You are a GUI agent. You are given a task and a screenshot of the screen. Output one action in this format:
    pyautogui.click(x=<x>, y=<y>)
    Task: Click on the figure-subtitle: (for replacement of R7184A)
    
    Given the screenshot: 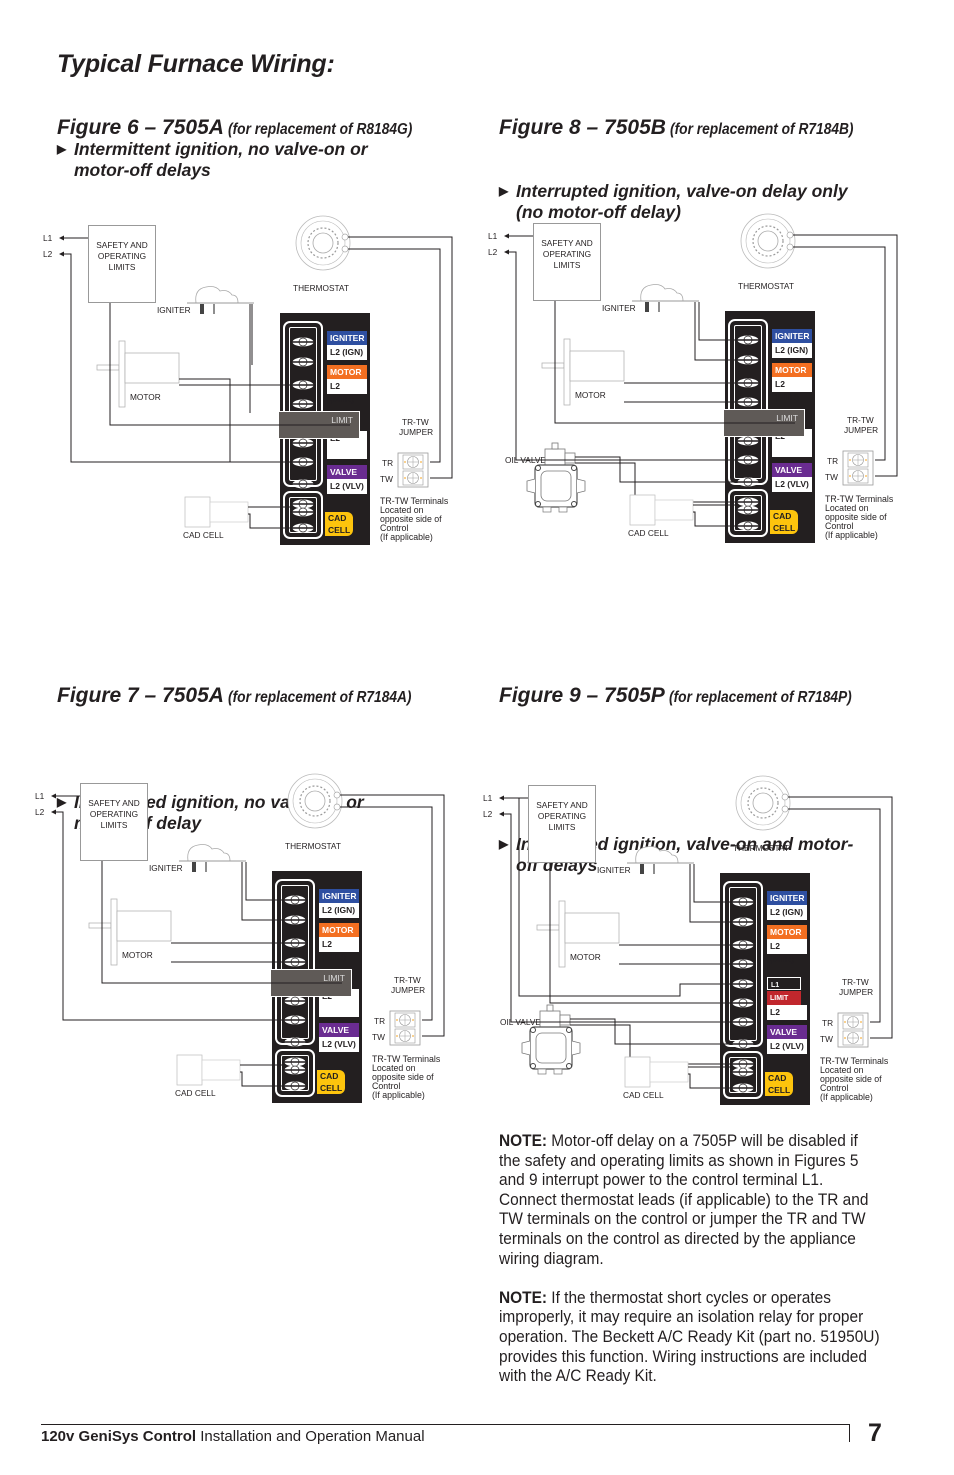 What is the action you would take?
    pyautogui.click(x=320, y=697)
    